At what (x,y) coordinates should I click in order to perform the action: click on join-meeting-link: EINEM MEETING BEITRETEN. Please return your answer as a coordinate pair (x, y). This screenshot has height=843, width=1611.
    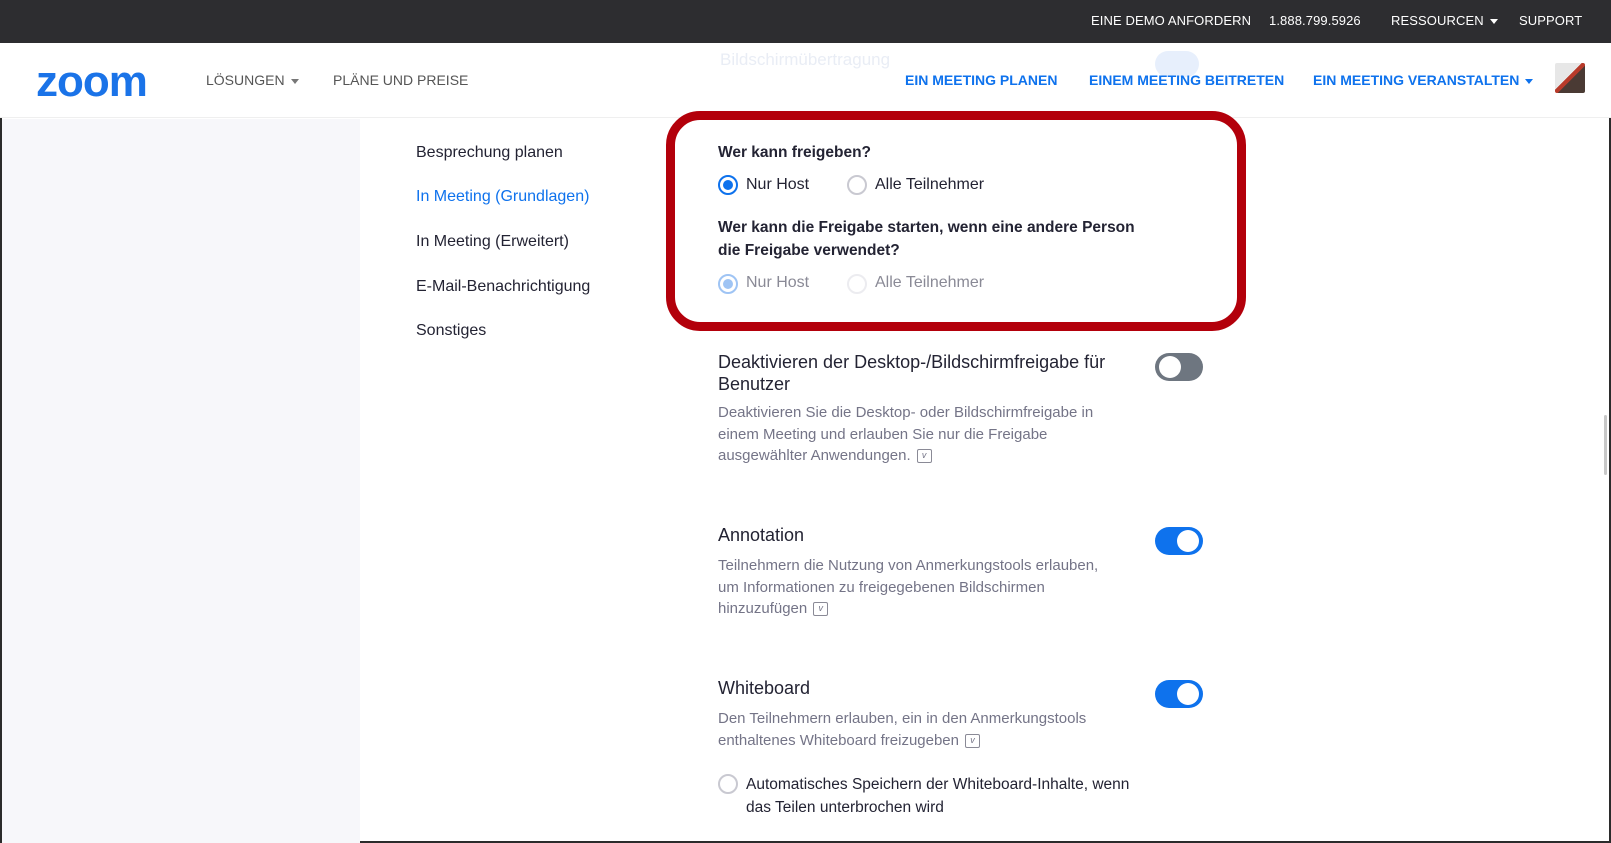
    Looking at the image, I should click on (1186, 80).